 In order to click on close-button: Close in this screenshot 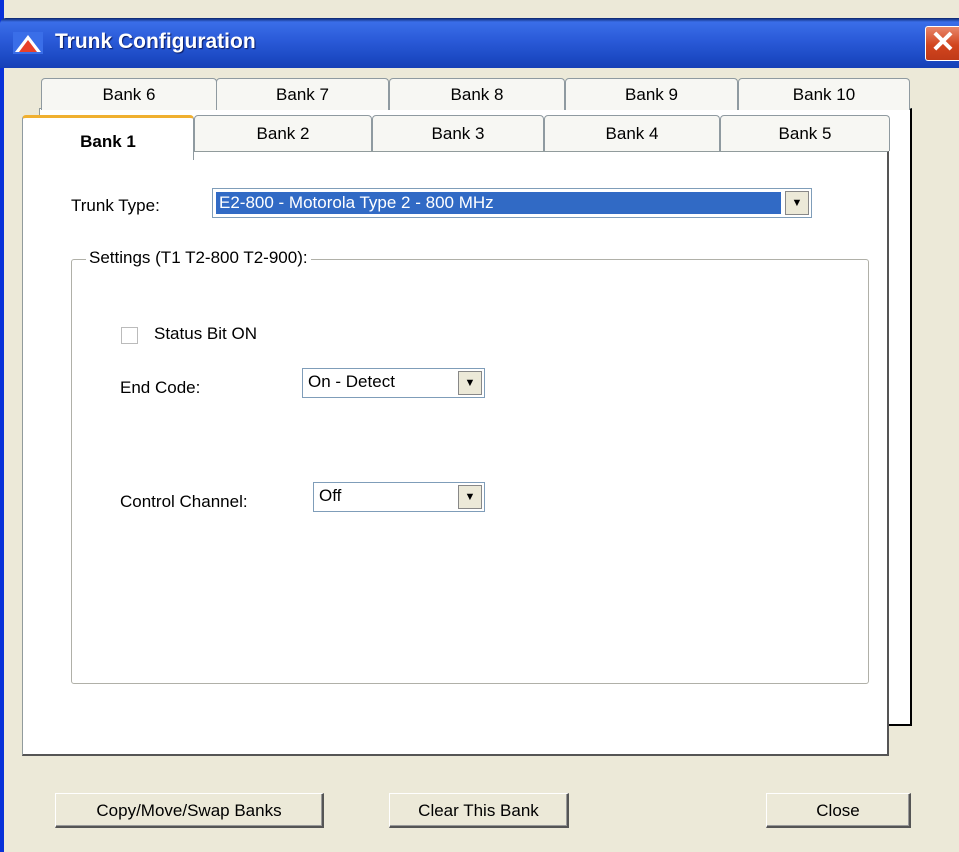, I will do `click(838, 810)`.